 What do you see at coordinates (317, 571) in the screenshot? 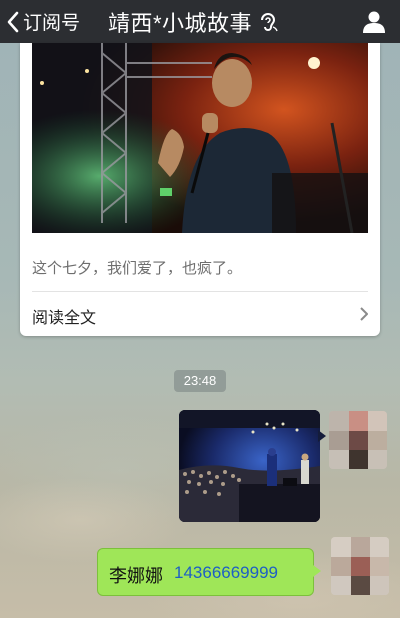
I see `text-bubble-tail` at bounding box center [317, 571].